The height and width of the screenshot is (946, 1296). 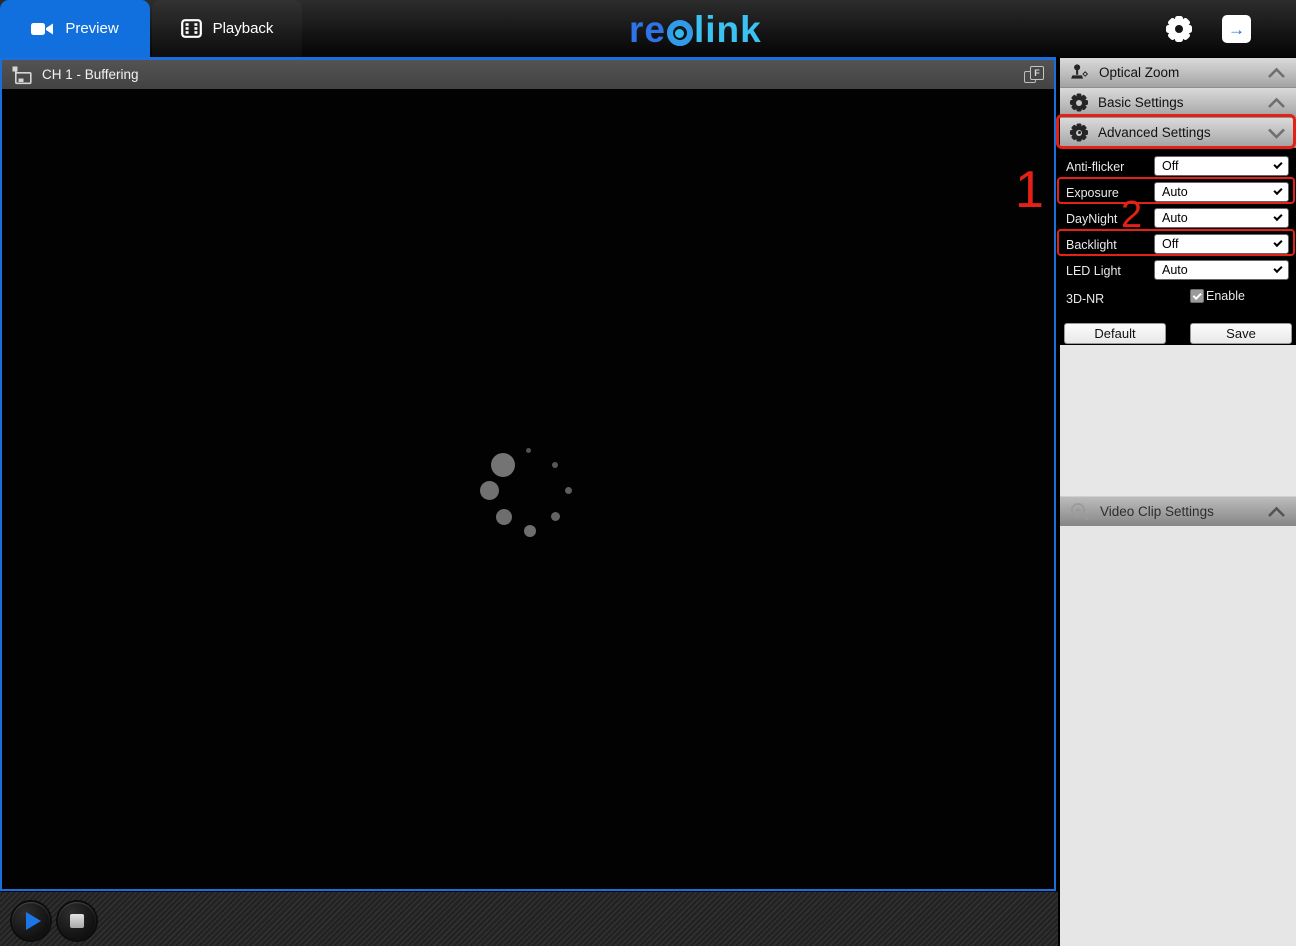 I want to click on default-button: Default, so click(x=1115, y=333).